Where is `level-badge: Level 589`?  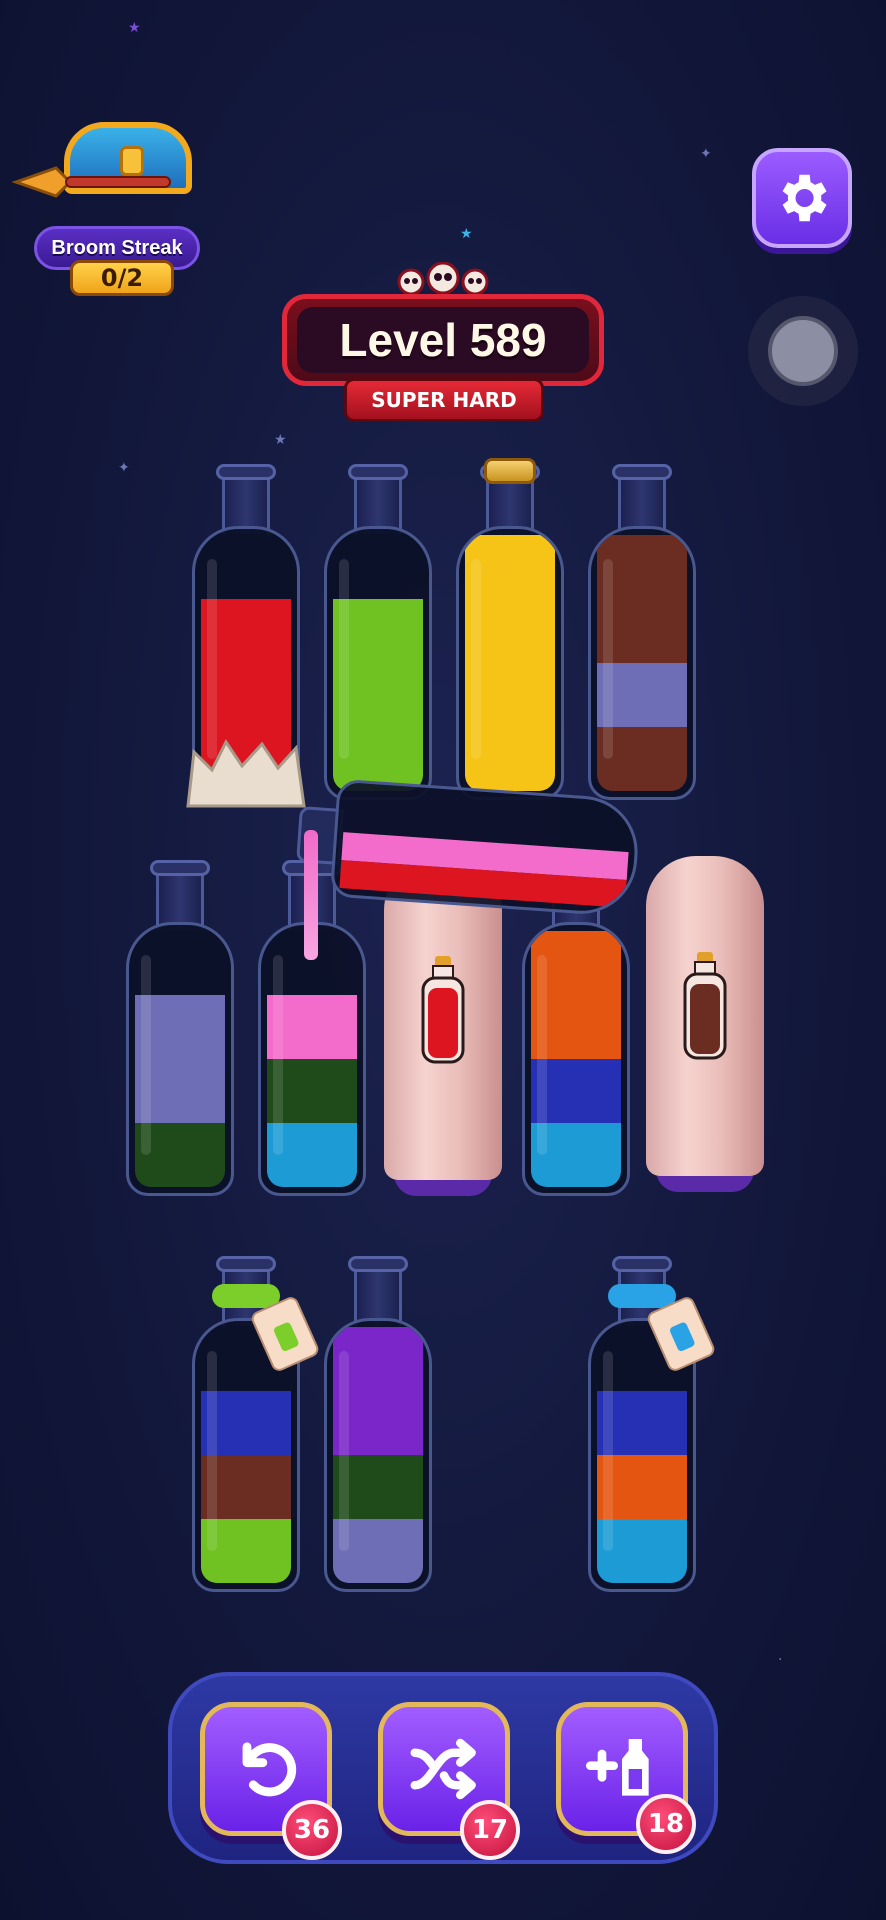
level-badge: Level 589 is located at coordinates (443, 340).